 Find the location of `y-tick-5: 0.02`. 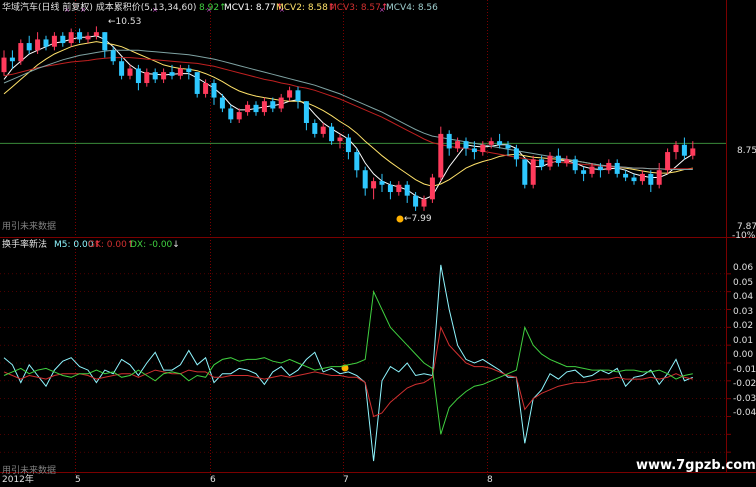

y-tick-5: 0.02 is located at coordinates (743, 326).